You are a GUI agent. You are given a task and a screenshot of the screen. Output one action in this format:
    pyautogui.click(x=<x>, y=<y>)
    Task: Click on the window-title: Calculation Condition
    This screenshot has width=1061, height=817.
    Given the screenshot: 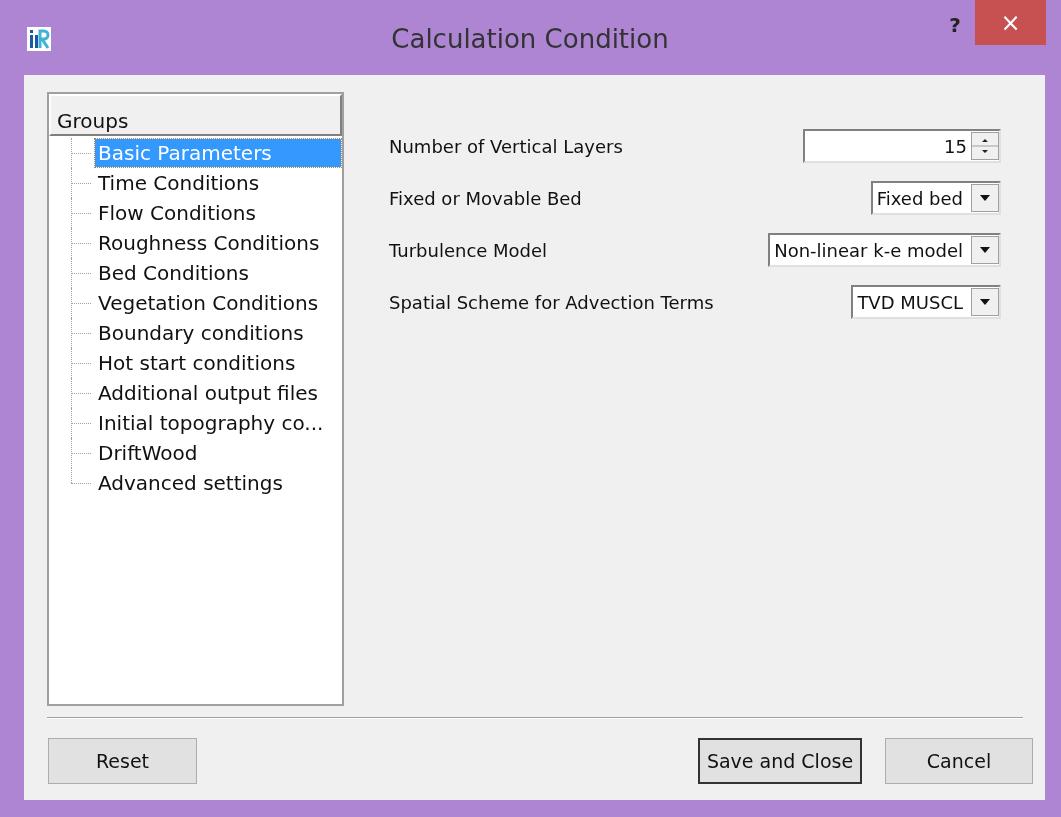 What is the action you would take?
    pyautogui.click(x=530, y=39)
    